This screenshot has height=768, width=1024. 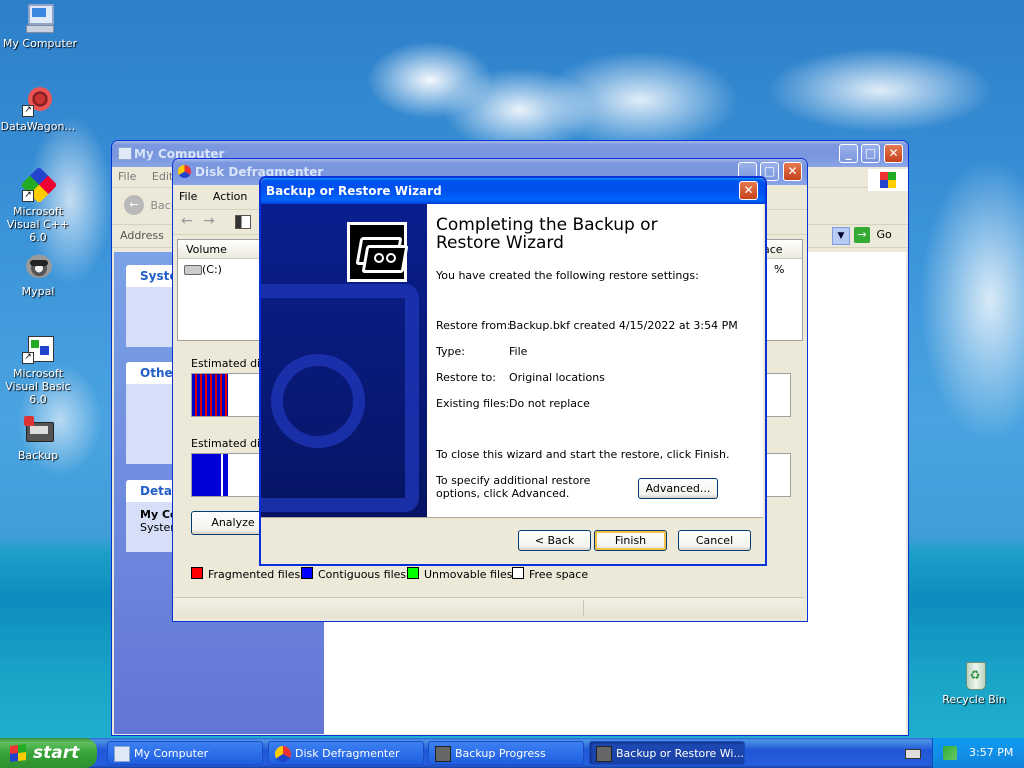 I want to click on task-backup-progress: Backup Progress, so click(x=506, y=753).